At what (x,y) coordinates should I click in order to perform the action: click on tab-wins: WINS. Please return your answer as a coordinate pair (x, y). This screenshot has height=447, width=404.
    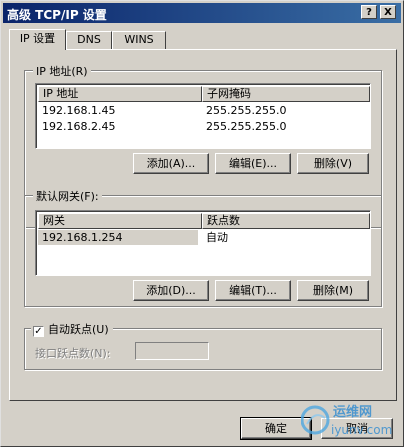
    Looking at the image, I should click on (139, 40).